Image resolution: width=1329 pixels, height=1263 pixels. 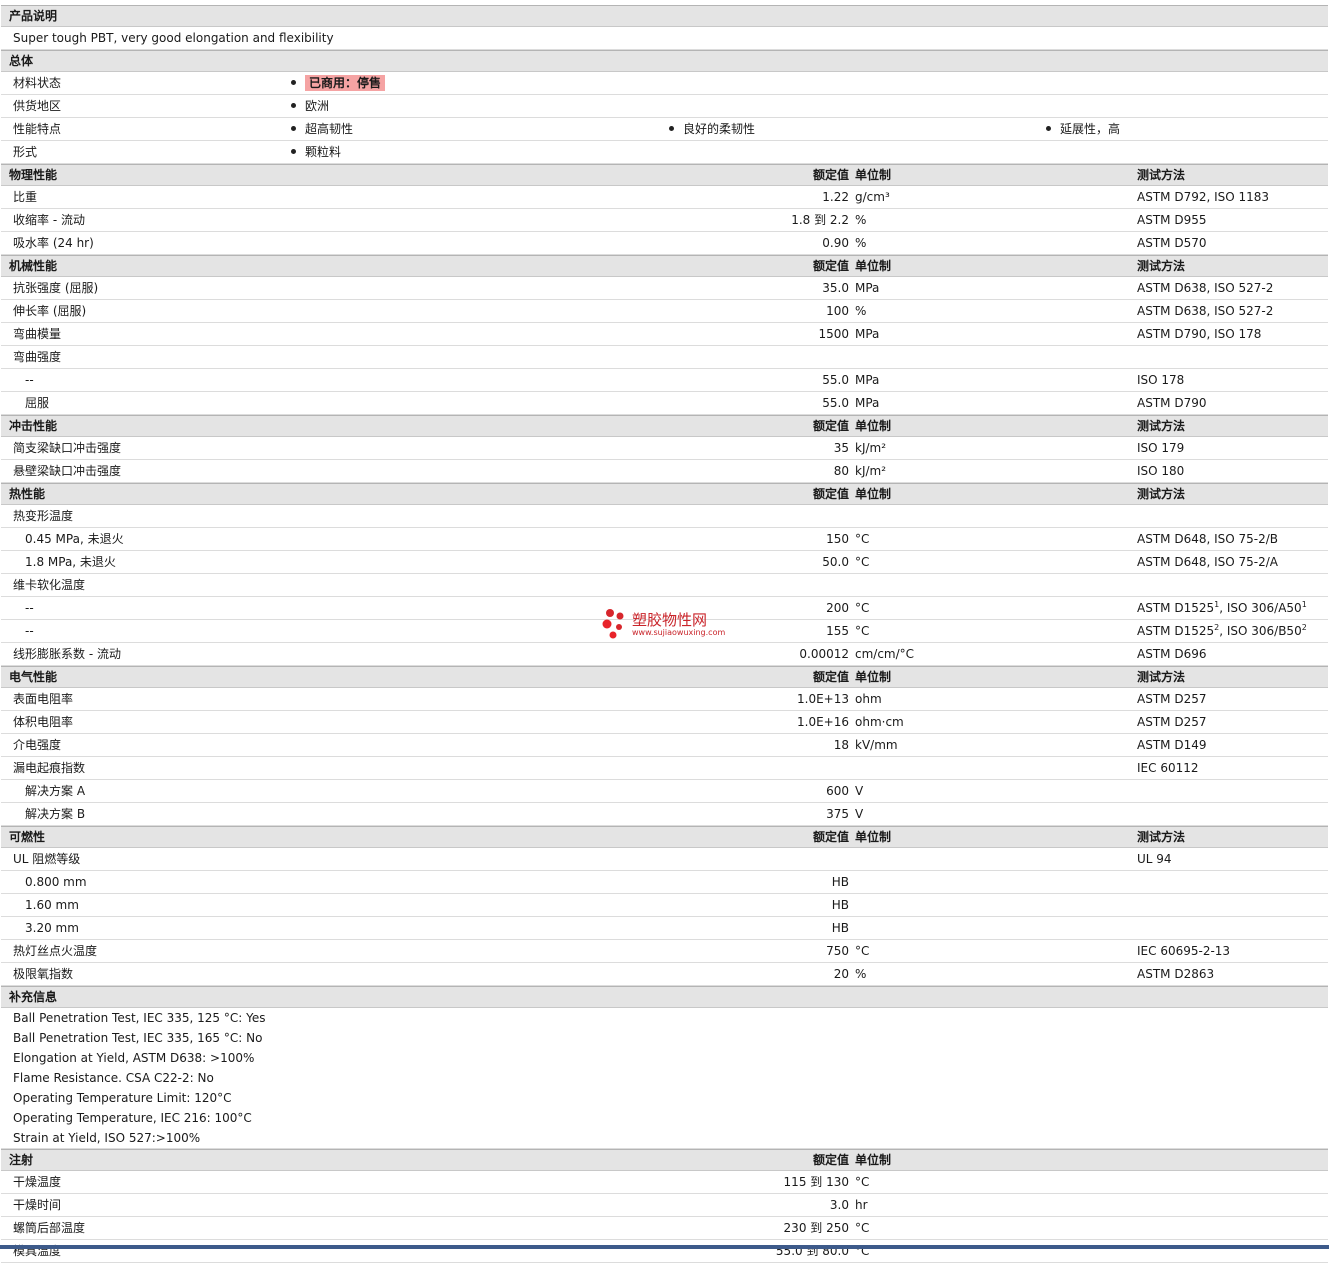 I want to click on feature-item: 已商用：停售, so click(x=338, y=83).